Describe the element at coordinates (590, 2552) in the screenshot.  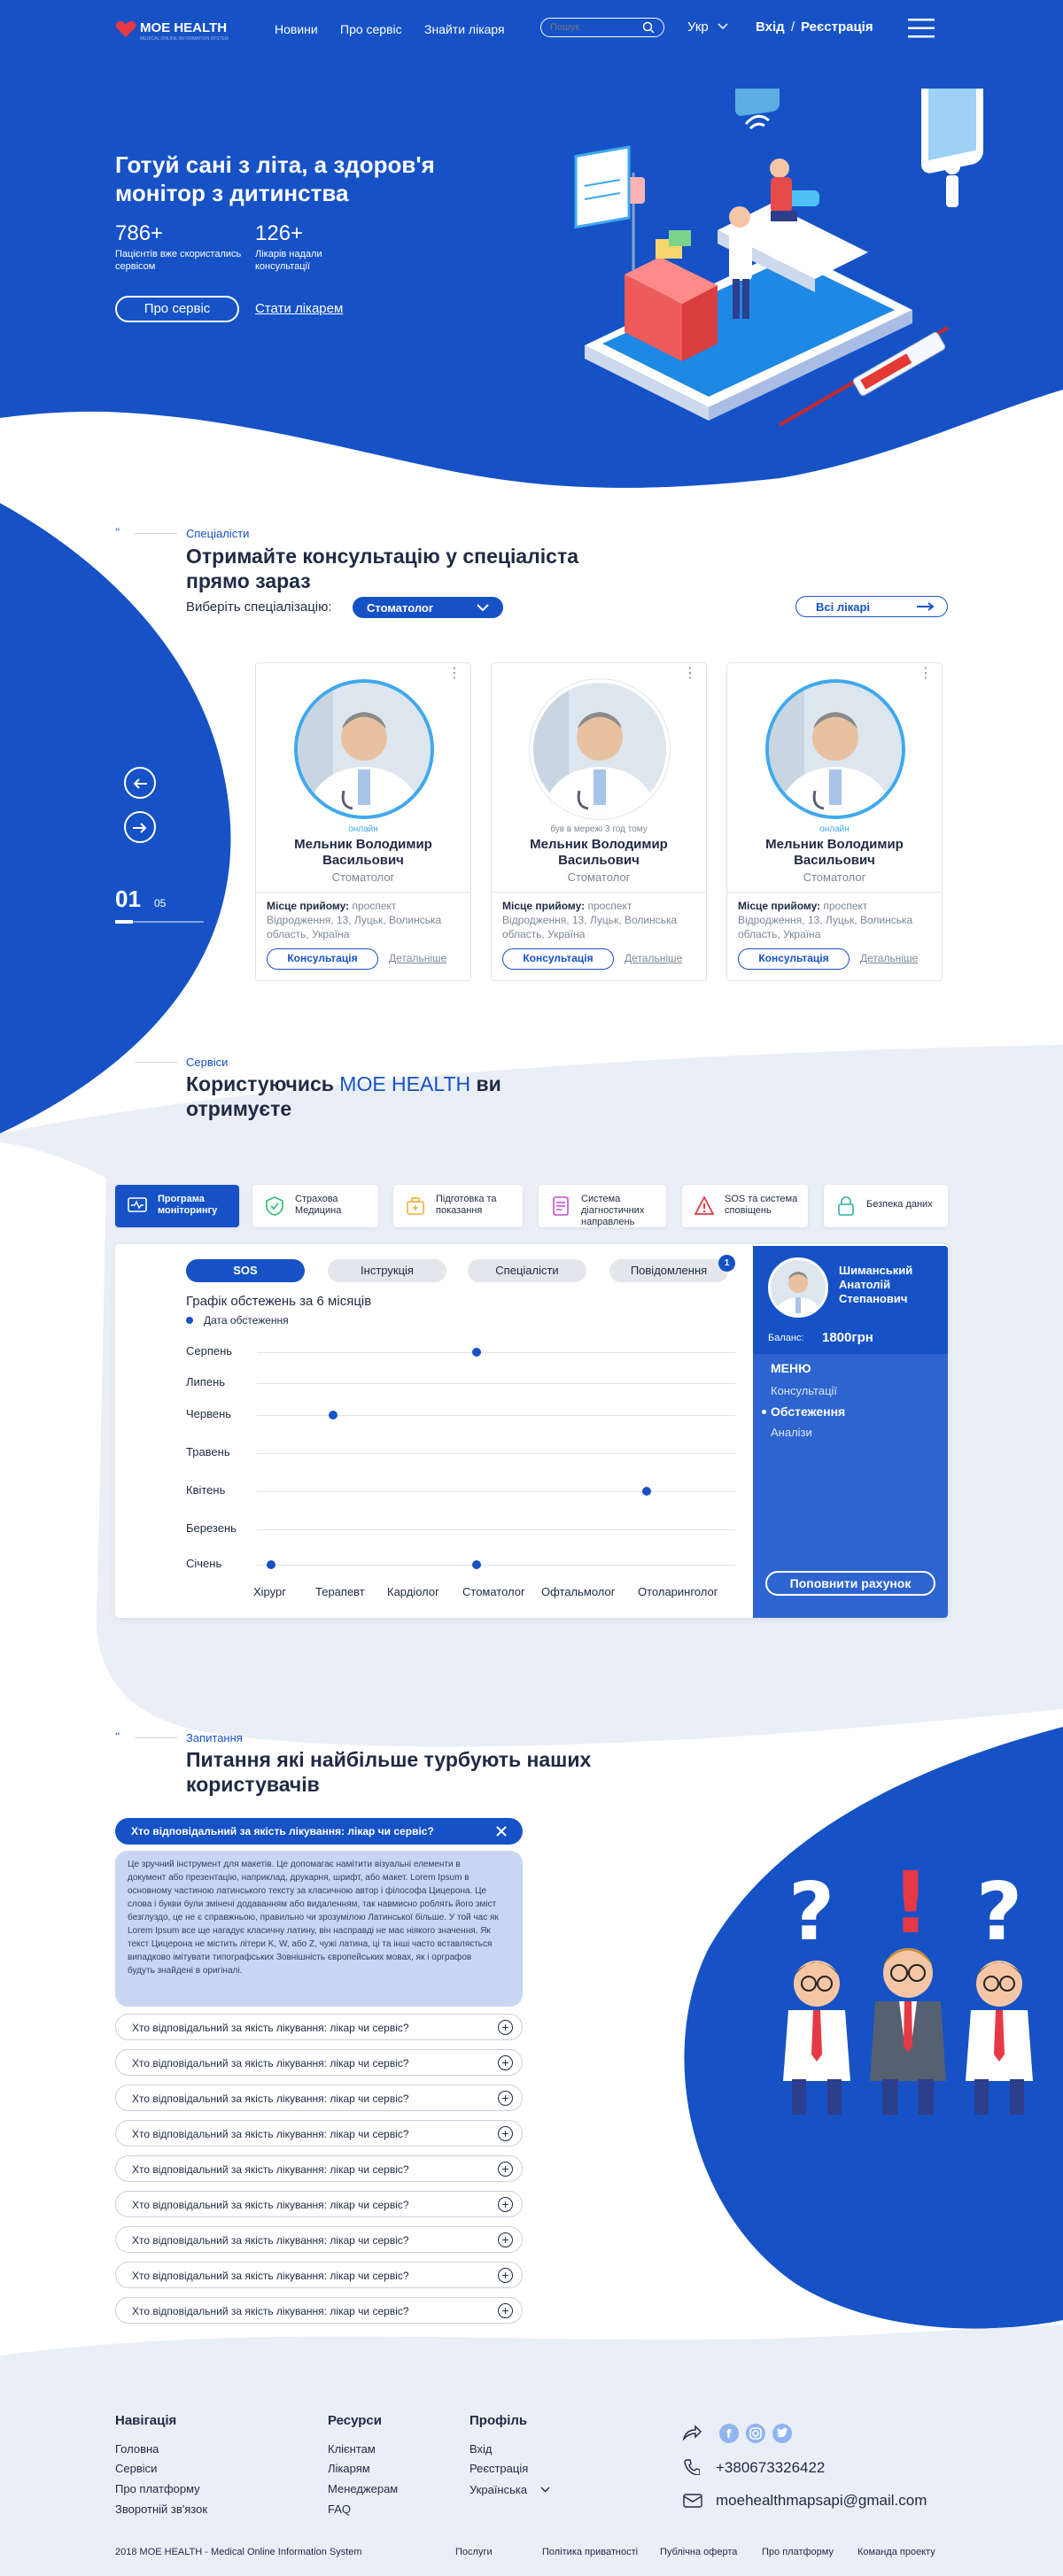
I see `bottom-link-privacy: Політика приватності` at that location.